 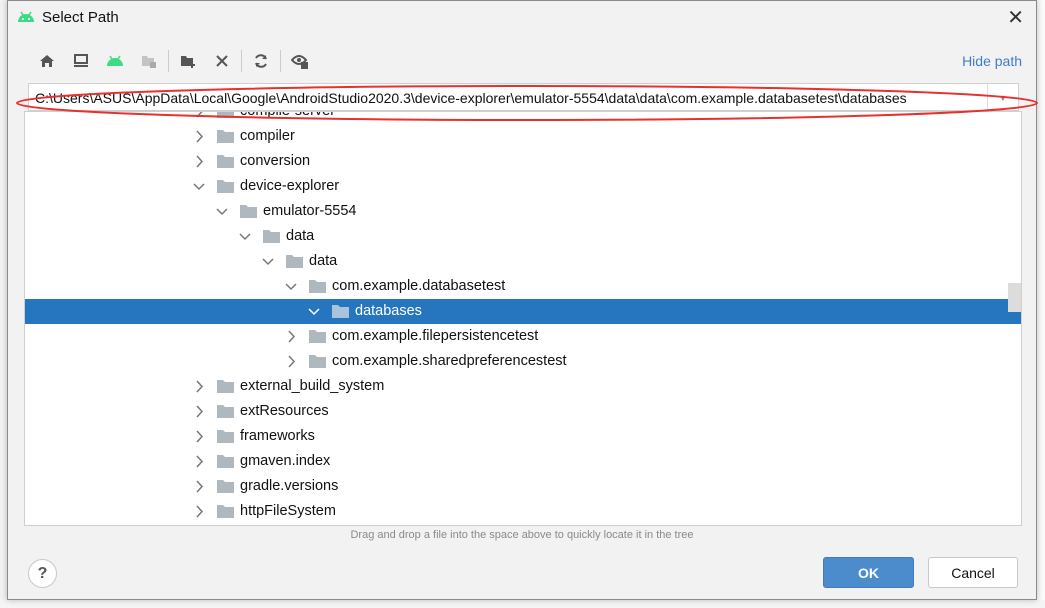 I want to click on tree-row-label: databases, so click(x=388, y=311).